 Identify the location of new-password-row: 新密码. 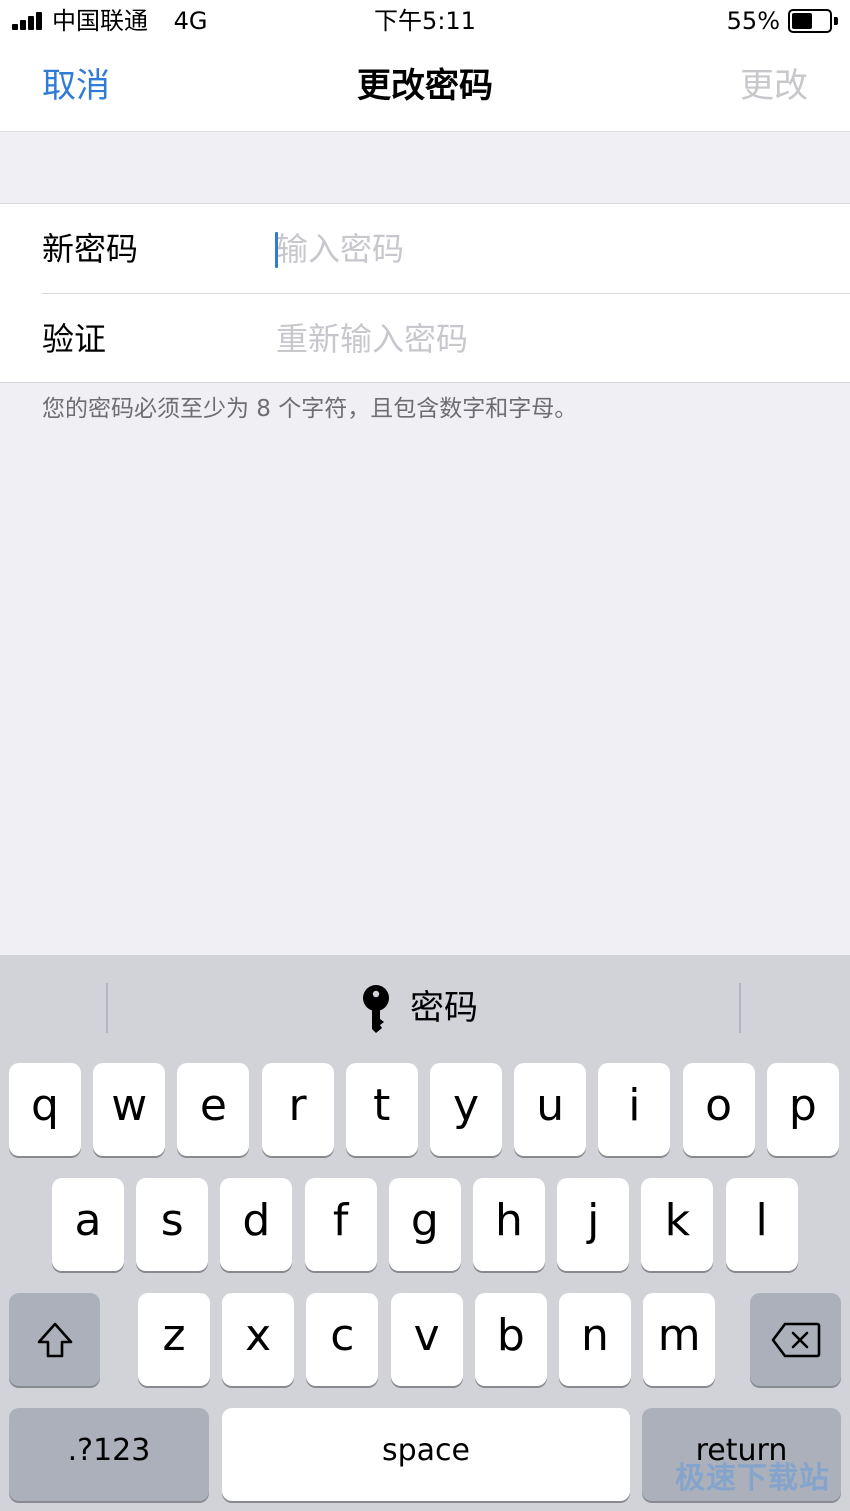
(425, 249).